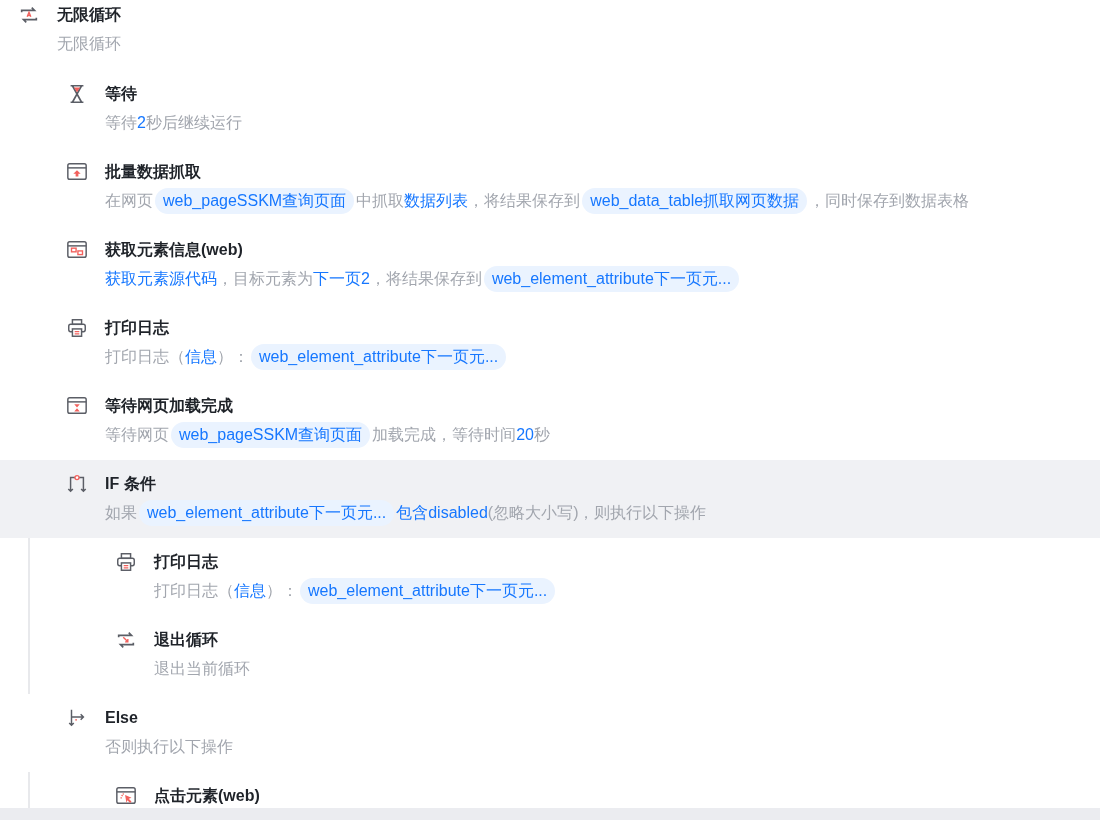 The width and height of the screenshot is (1100, 836). Describe the element at coordinates (122, 718) in the screenshot. I see `step-title: Else` at that location.